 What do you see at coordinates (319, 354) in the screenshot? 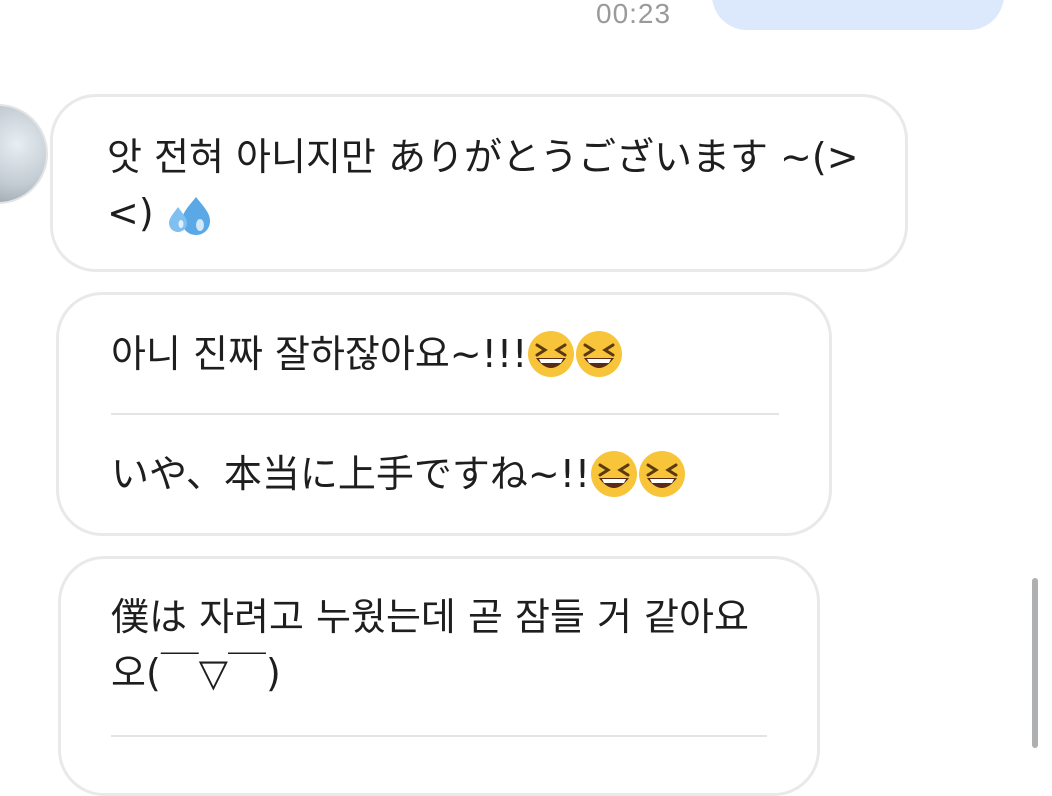
I see `message-text: 아니 진짜 잘하잖아요~!!!` at bounding box center [319, 354].